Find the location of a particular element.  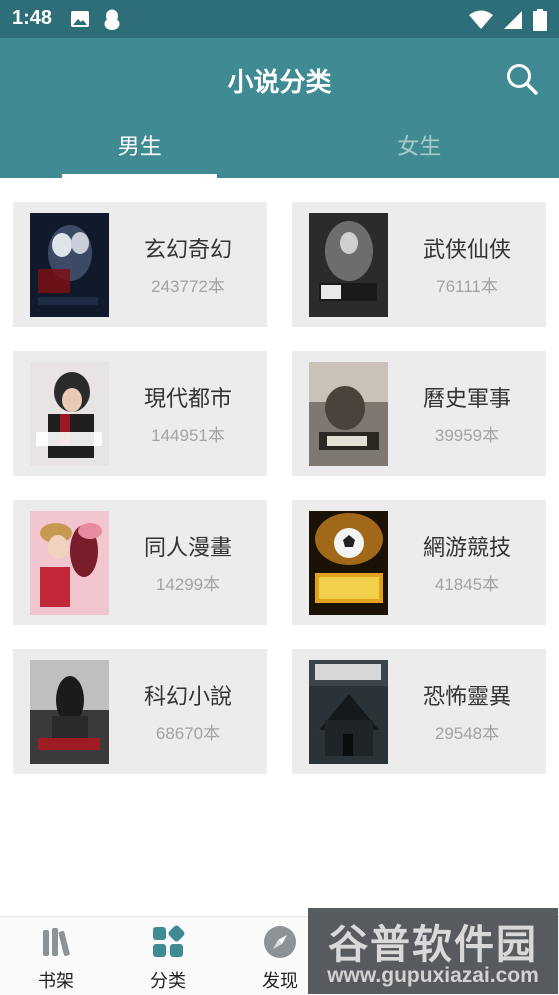

gender-tabs: 男生 女生 is located at coordinates (279, 154).